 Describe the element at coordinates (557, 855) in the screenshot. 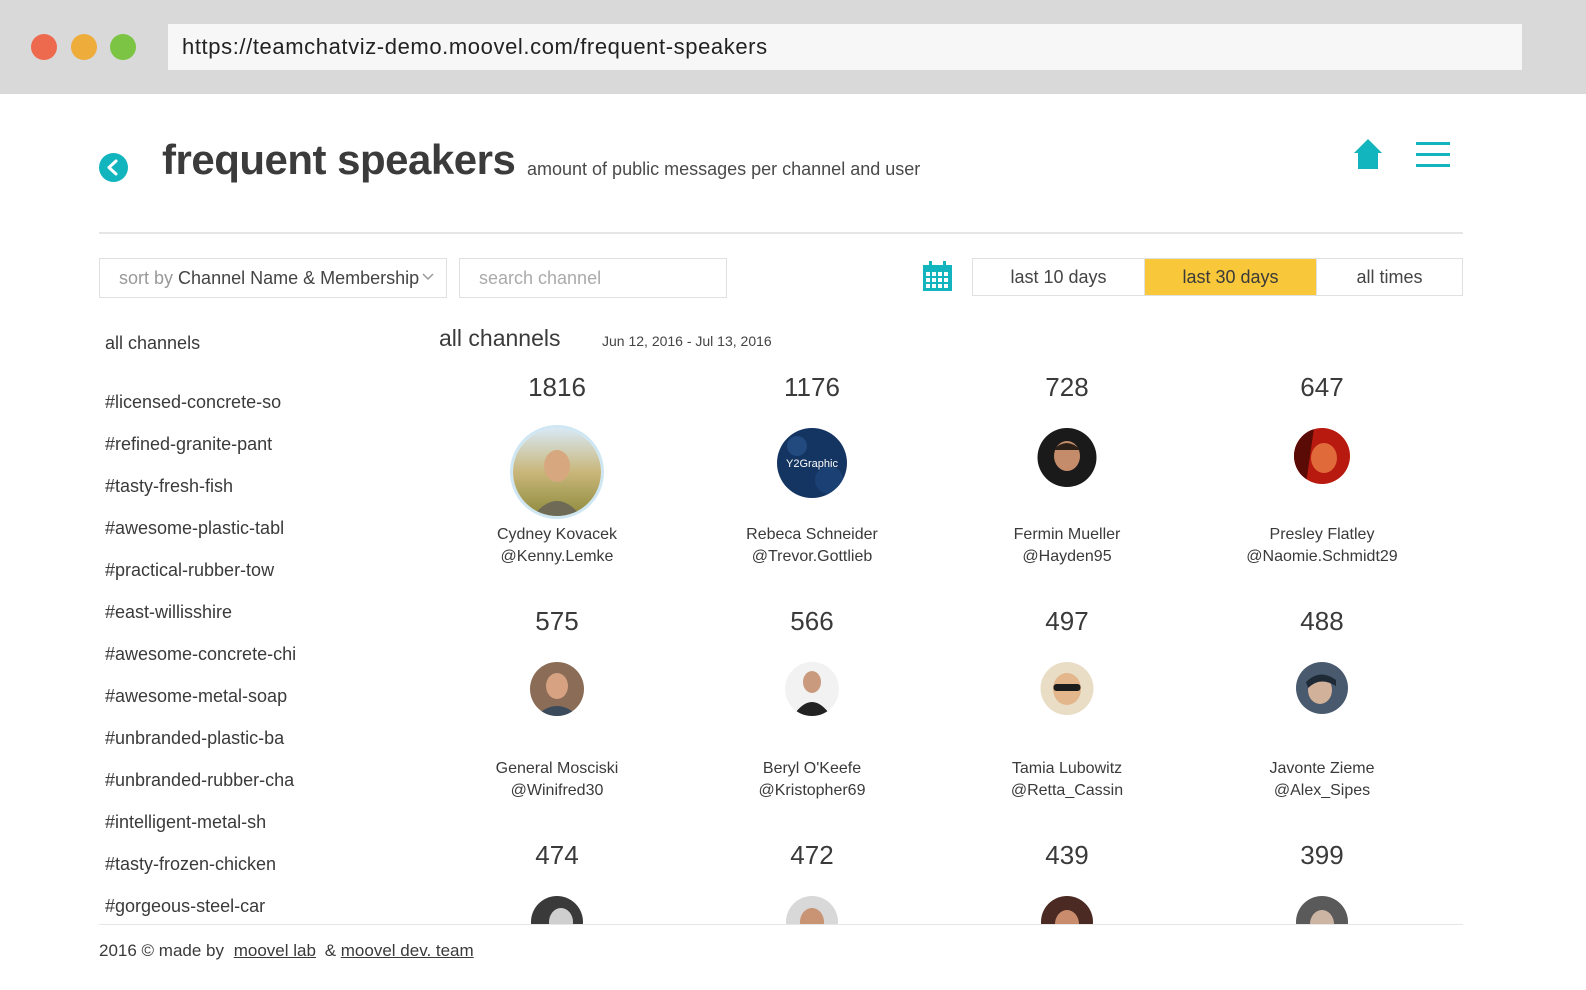

I see `message-count: 474` at that location.